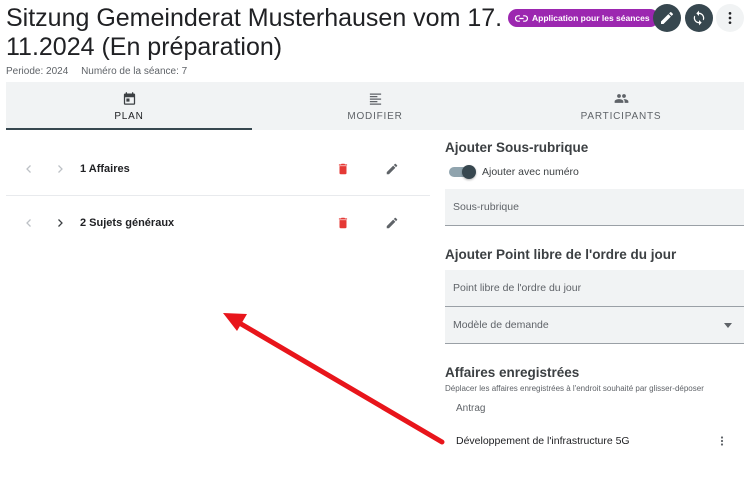 The width and height of the screenshot is (744, 477). I want to click on dropdown-arrow-icon, so click(728, 325).